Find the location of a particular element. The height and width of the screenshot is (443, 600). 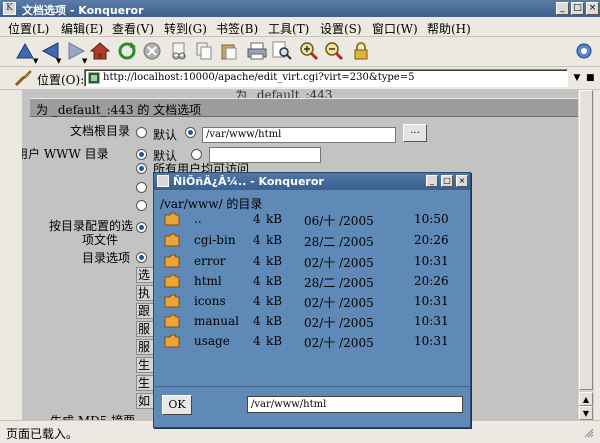

dir-name: error is located at coordinates (210, 261).